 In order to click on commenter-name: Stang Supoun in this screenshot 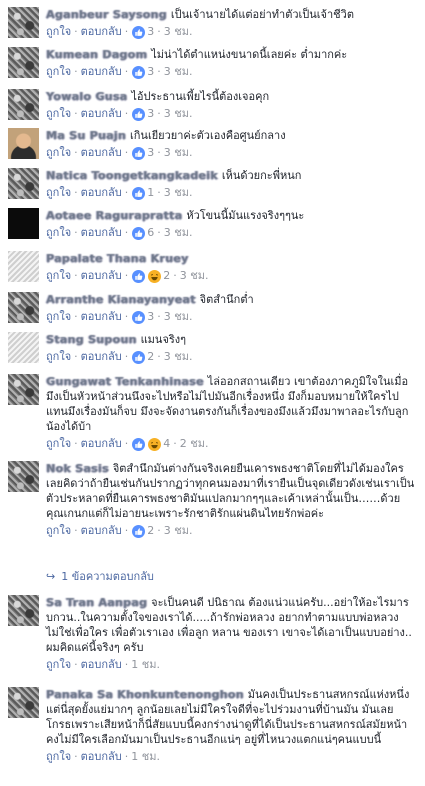, I will do `click(91, 339)`.